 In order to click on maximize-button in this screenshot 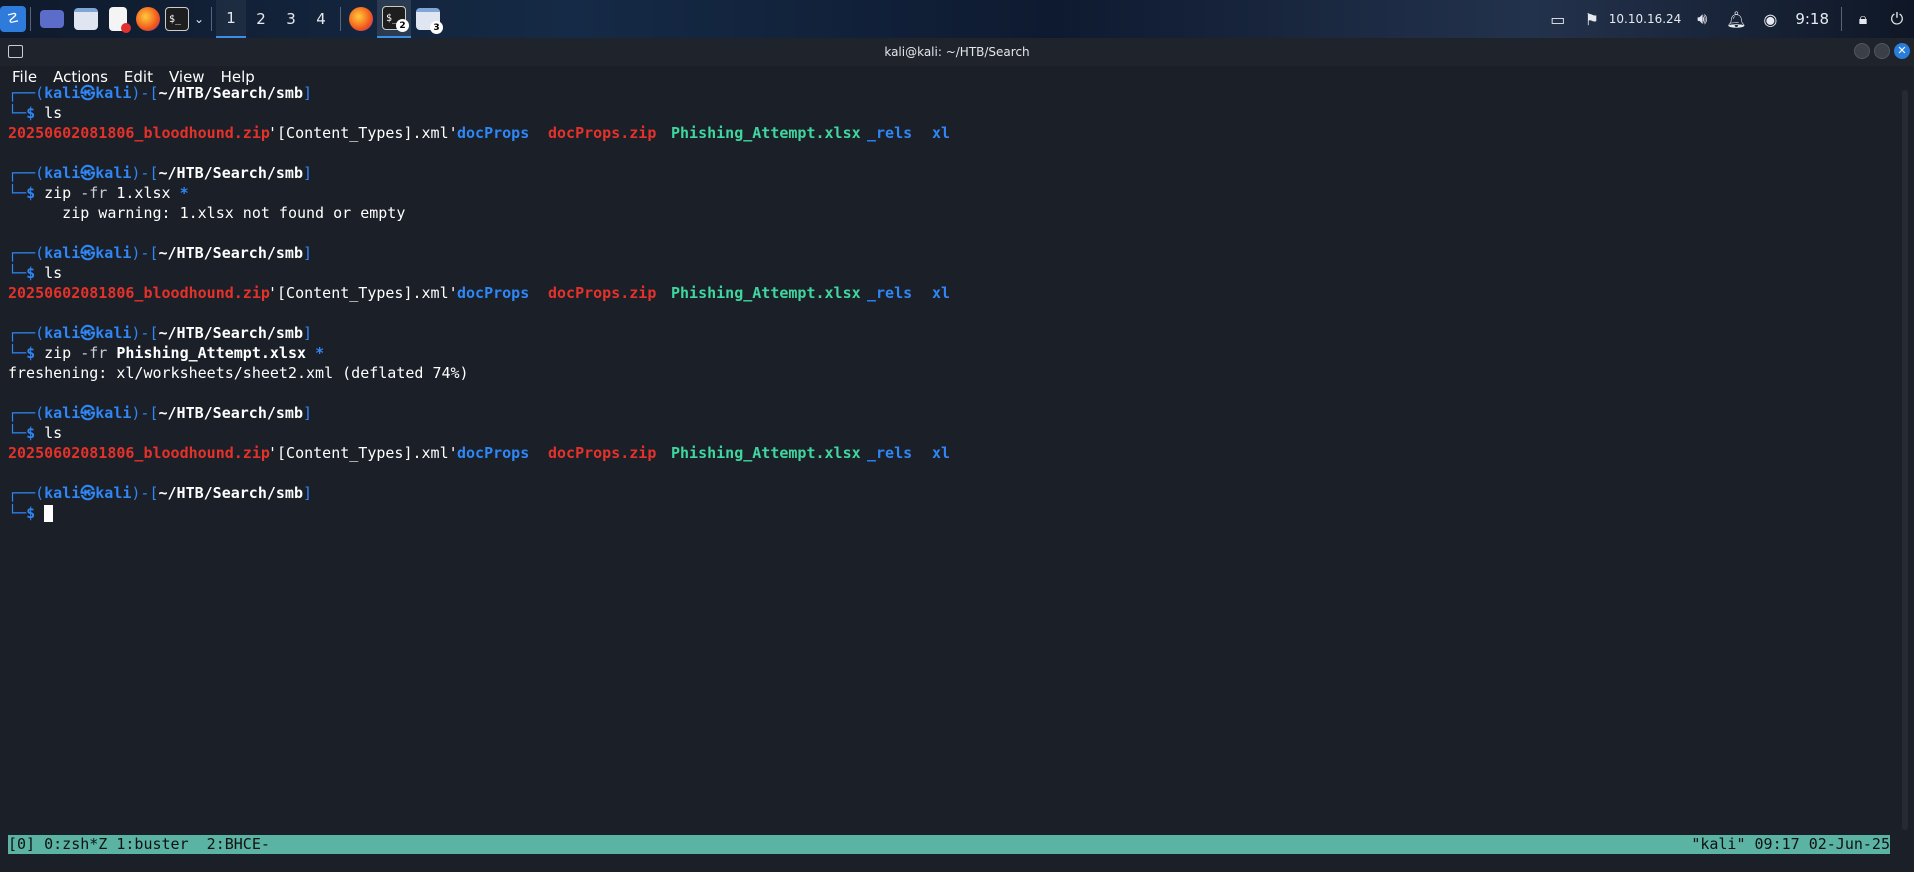, I will do `click(1882, 51)`.